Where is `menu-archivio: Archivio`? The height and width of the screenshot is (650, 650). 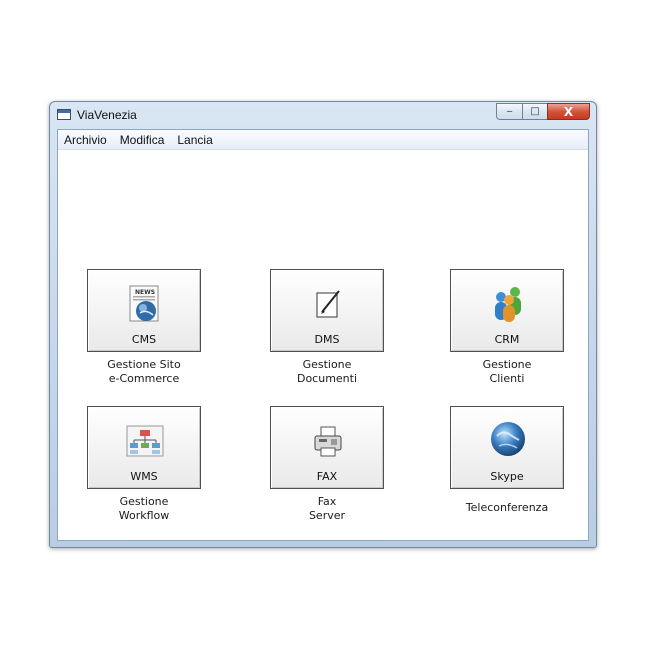 menu-archivio: Archivio is located at coordinates (85, 140).